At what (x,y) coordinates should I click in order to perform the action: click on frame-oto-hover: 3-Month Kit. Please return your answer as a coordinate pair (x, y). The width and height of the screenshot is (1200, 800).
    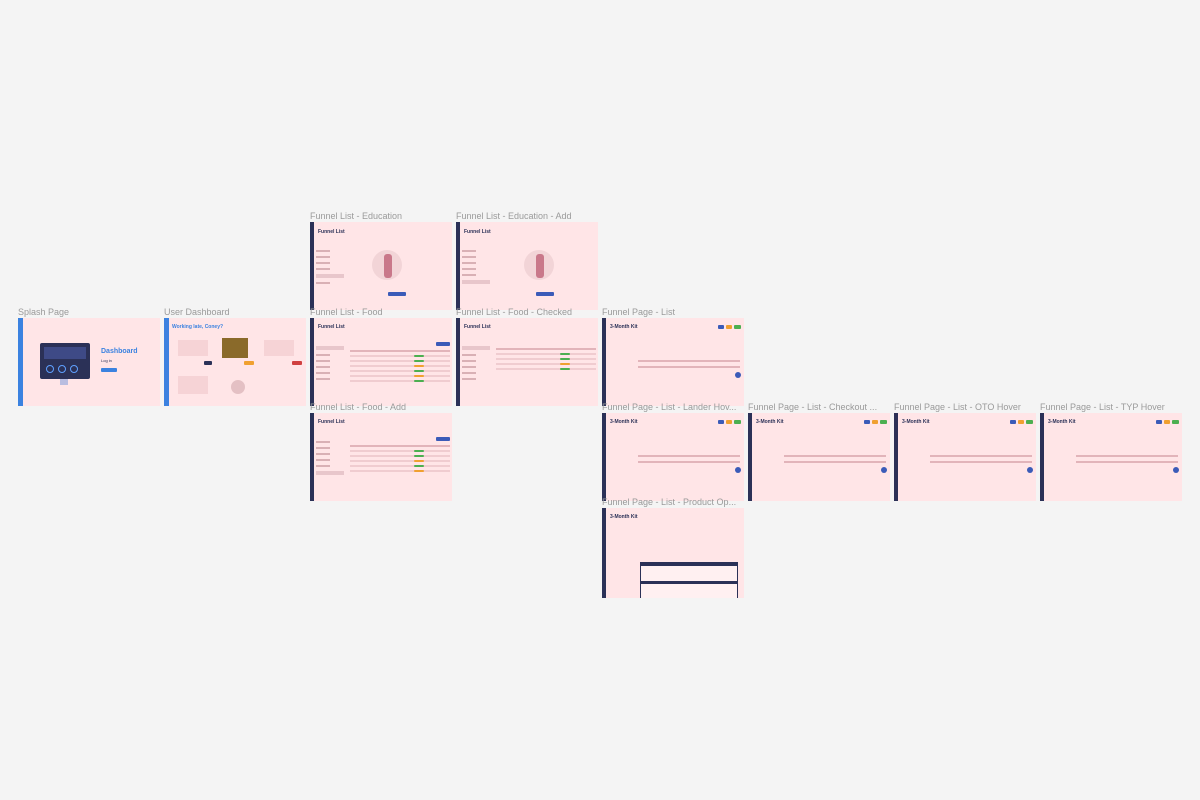
    Looking at the image, I should click on (965, 457).